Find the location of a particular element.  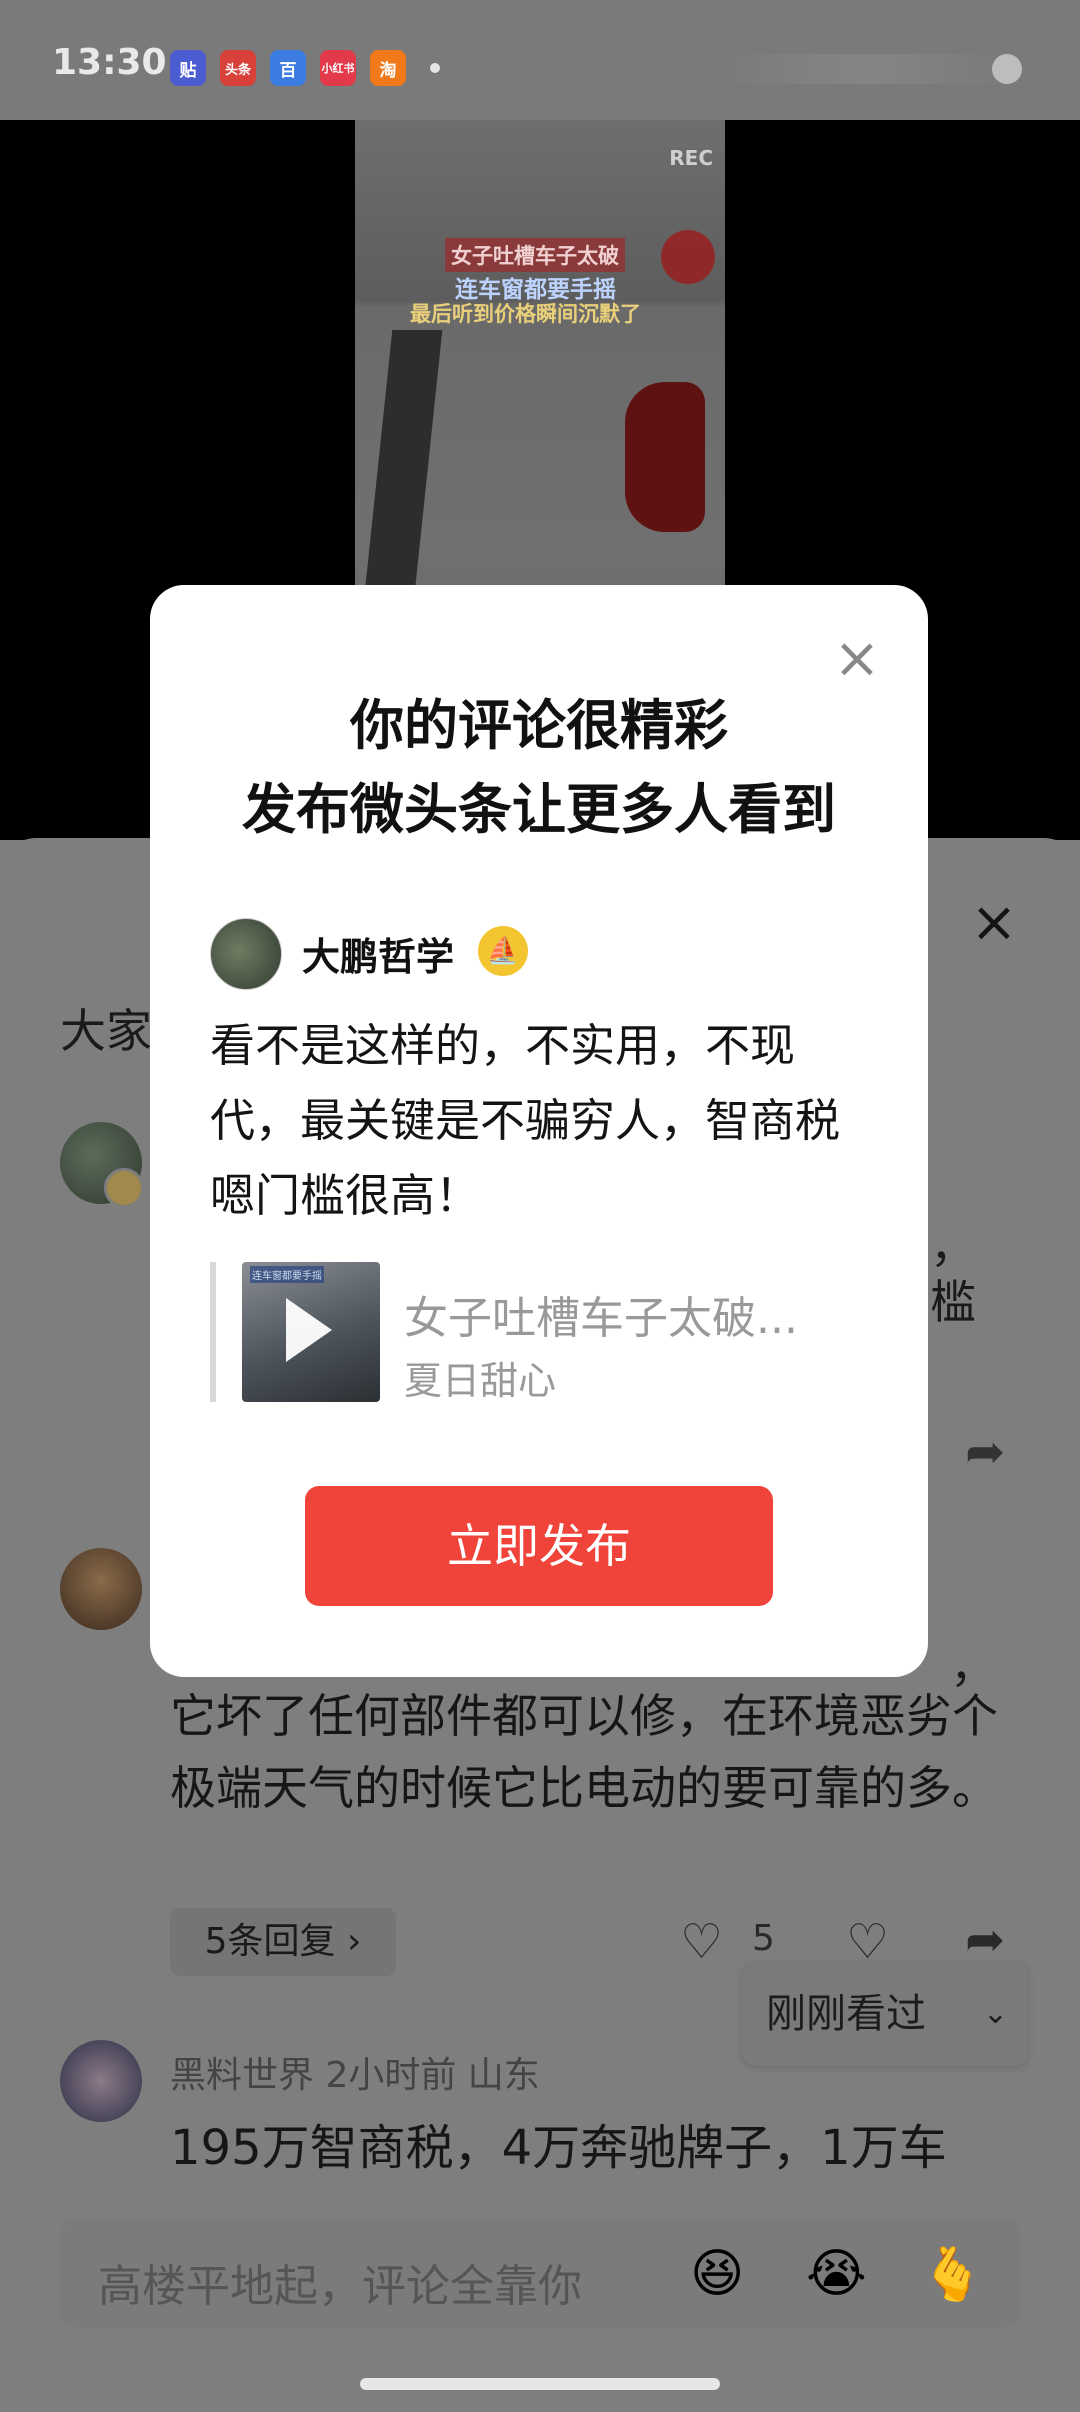

dialog-title-line-2: 发布微头条让更多人看到 is located at coordinates (539, 809).